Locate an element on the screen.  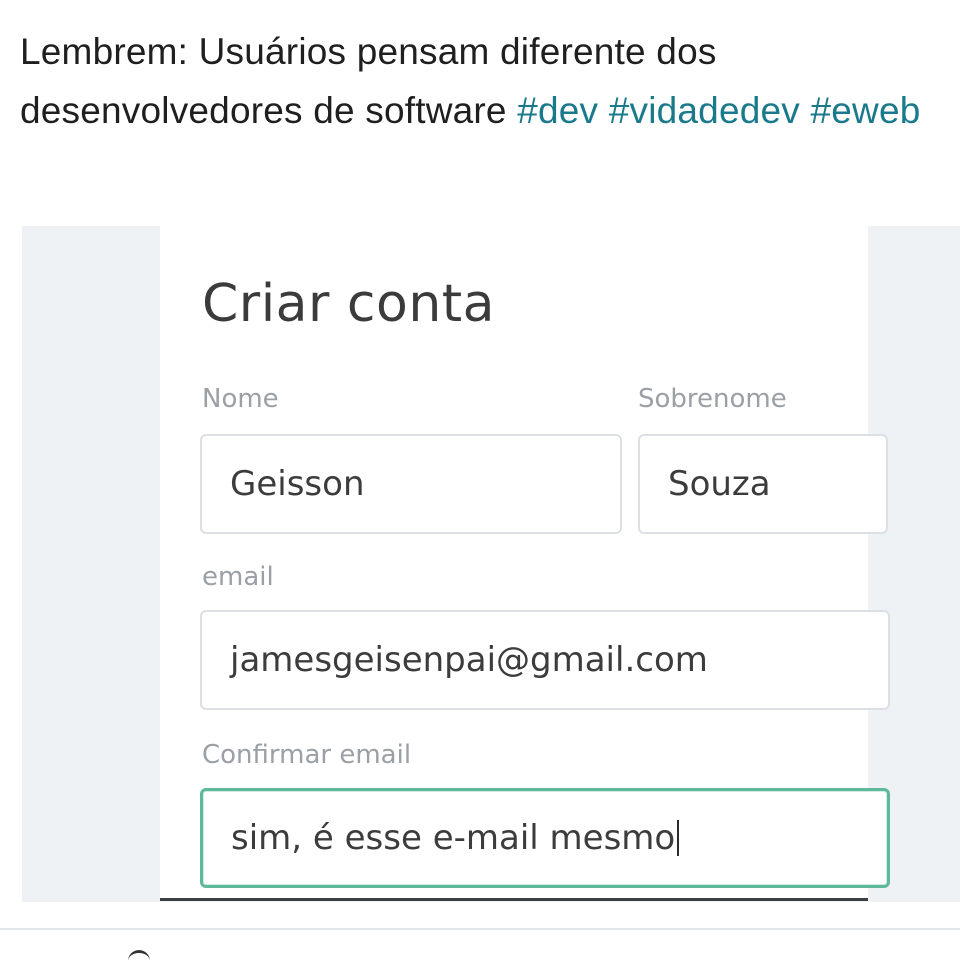
first-name-label: Nome is located at coordinates (240, 399).